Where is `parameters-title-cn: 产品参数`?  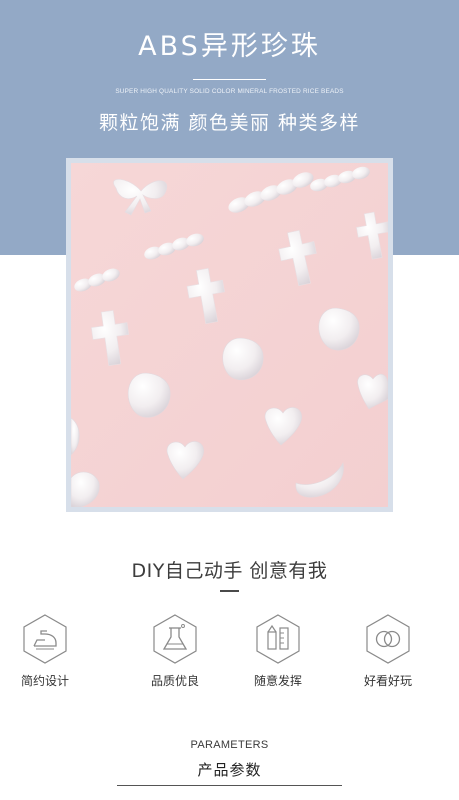 parameters-title-cn: 产品参数 is located at coordinates (229, 770).